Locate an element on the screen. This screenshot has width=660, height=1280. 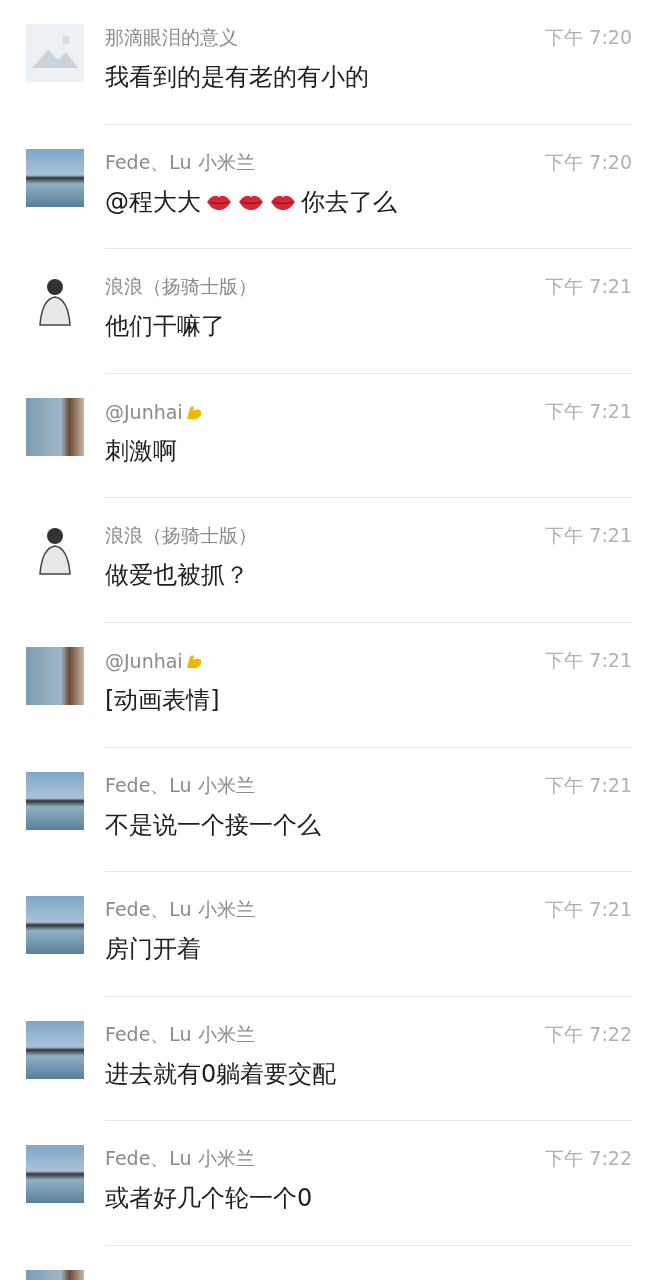
sender-name: 那滴眼泪的意义 is located at coordinates (171, 37).